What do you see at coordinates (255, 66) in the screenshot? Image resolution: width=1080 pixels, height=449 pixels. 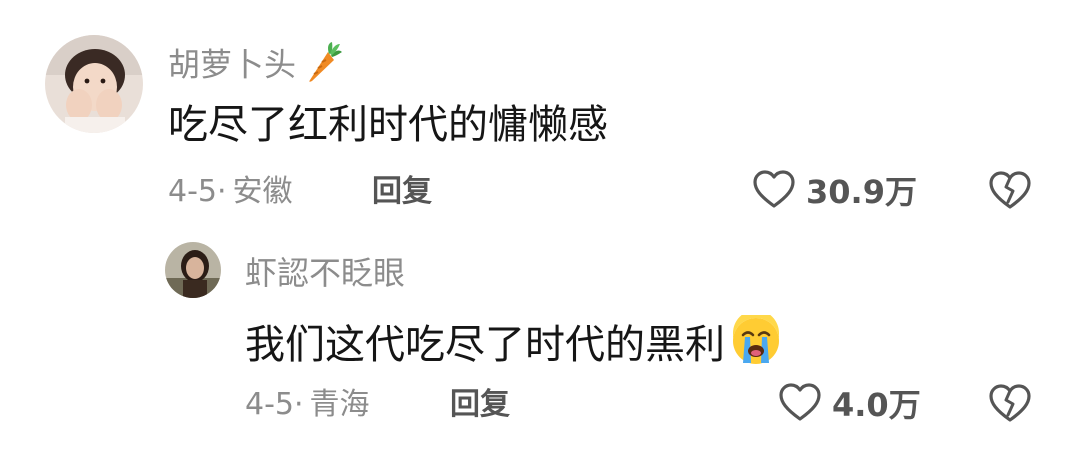 I see `comment-username: 胡萝卜头` at bounding box center [255, 66].